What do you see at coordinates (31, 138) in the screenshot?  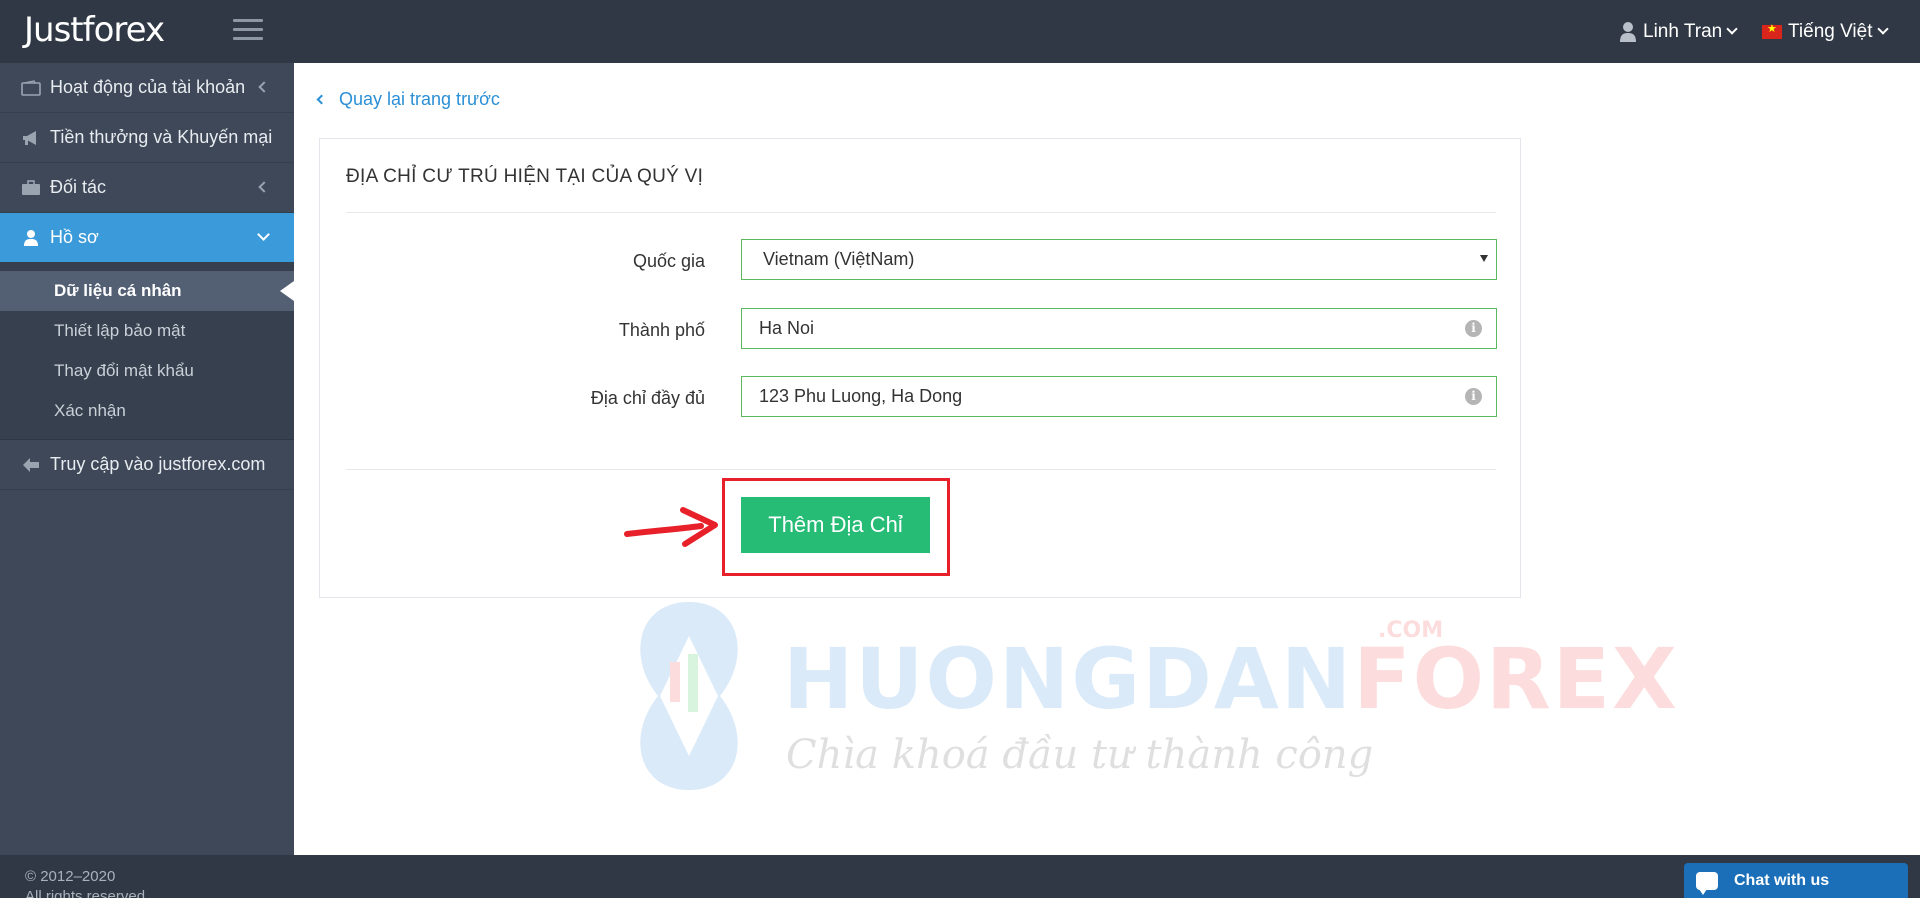 I see `megaphone-icon` at bounding box center [31, 138].